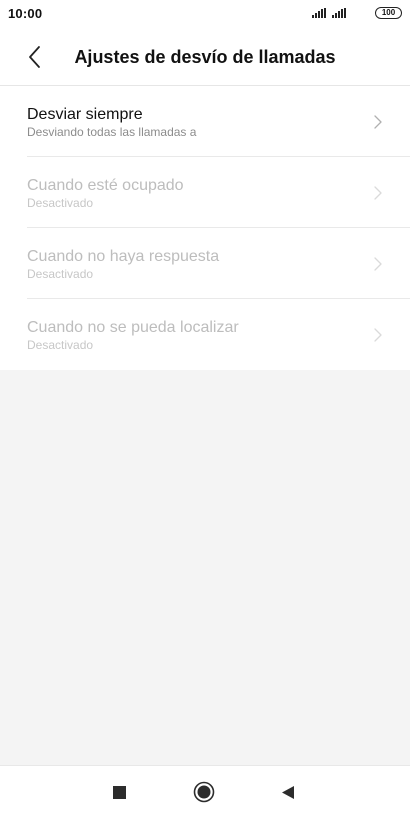 The width and height of the screenshot is (410, 820). I want to click on navigation-bar, so click(205, 792).